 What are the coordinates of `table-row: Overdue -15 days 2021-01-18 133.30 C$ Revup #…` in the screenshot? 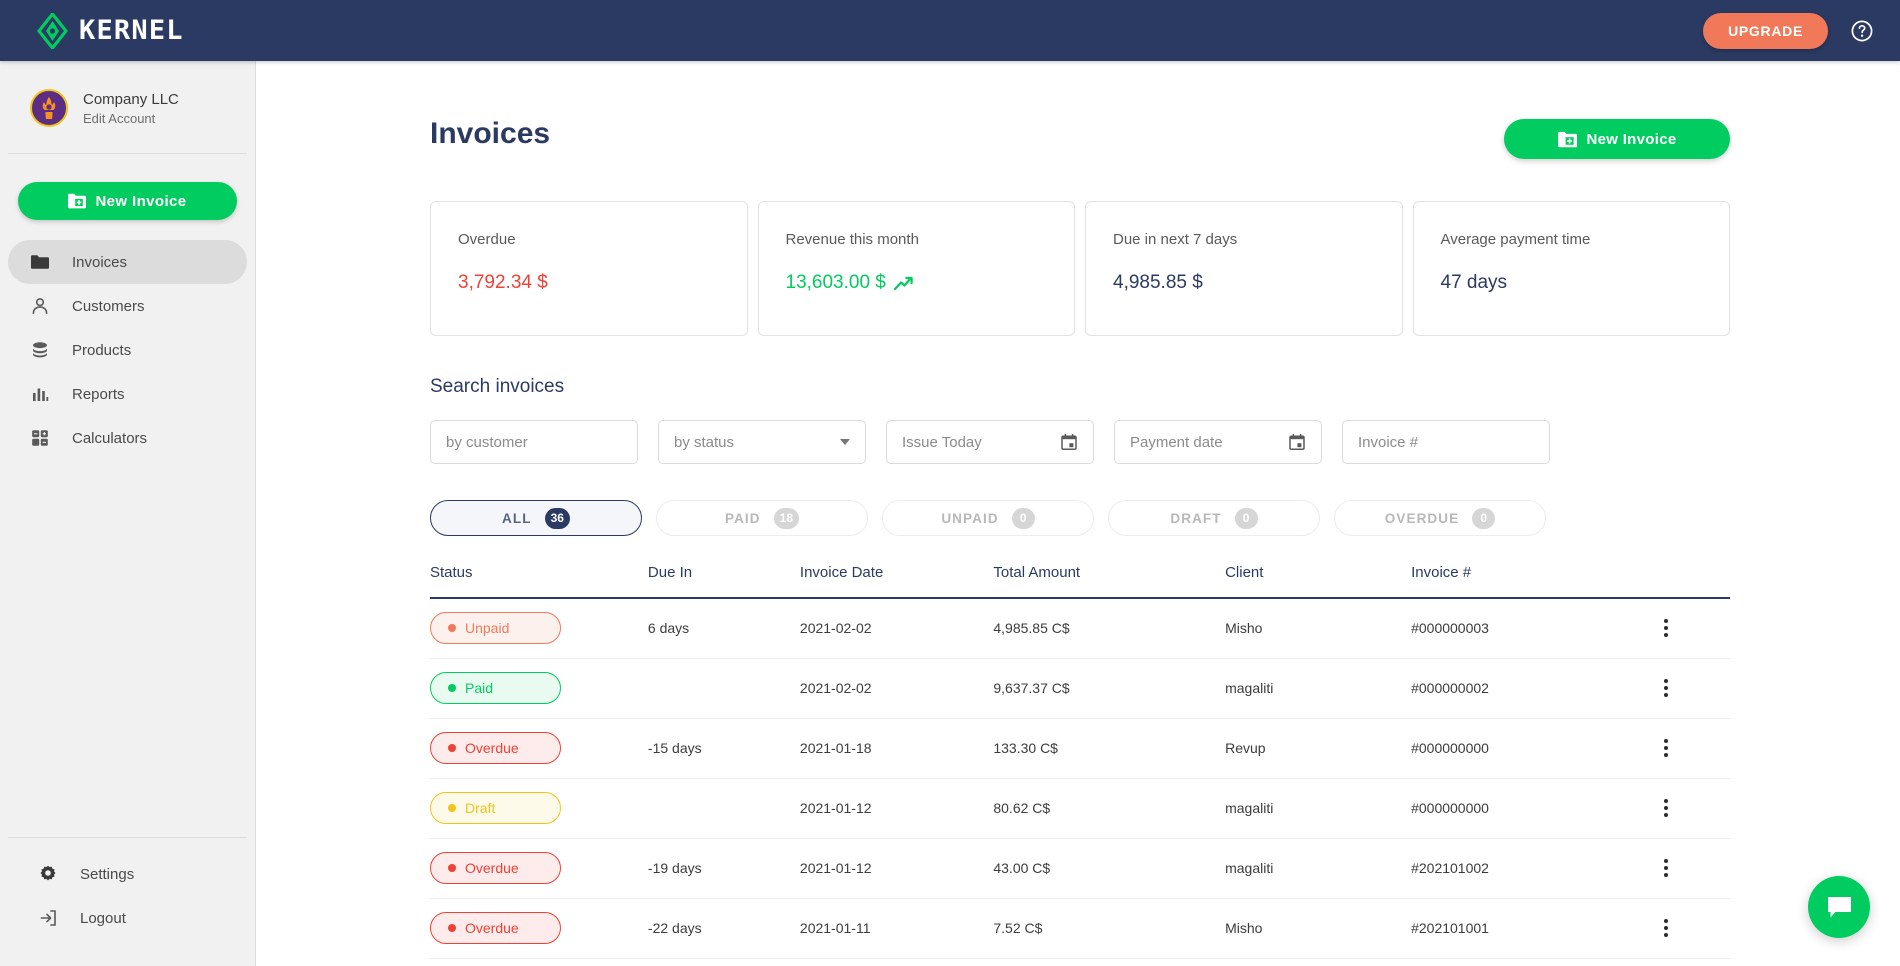 It's located at (1080, 748).